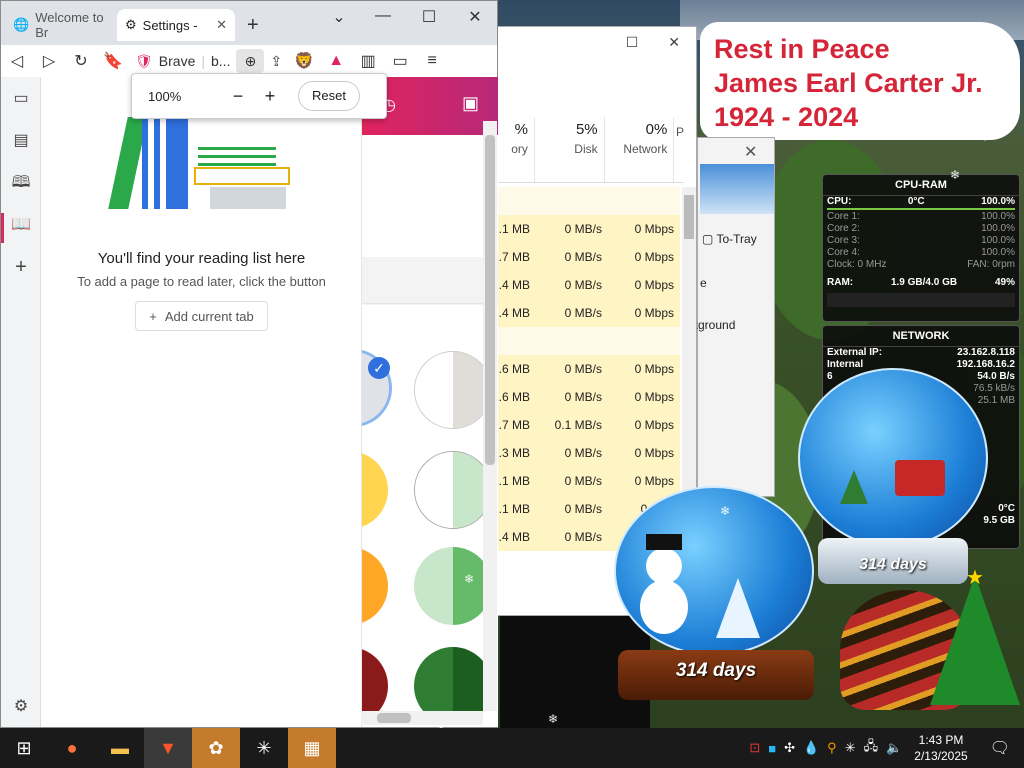  I want to click on zoom-in-button: +, so click(270, 96).